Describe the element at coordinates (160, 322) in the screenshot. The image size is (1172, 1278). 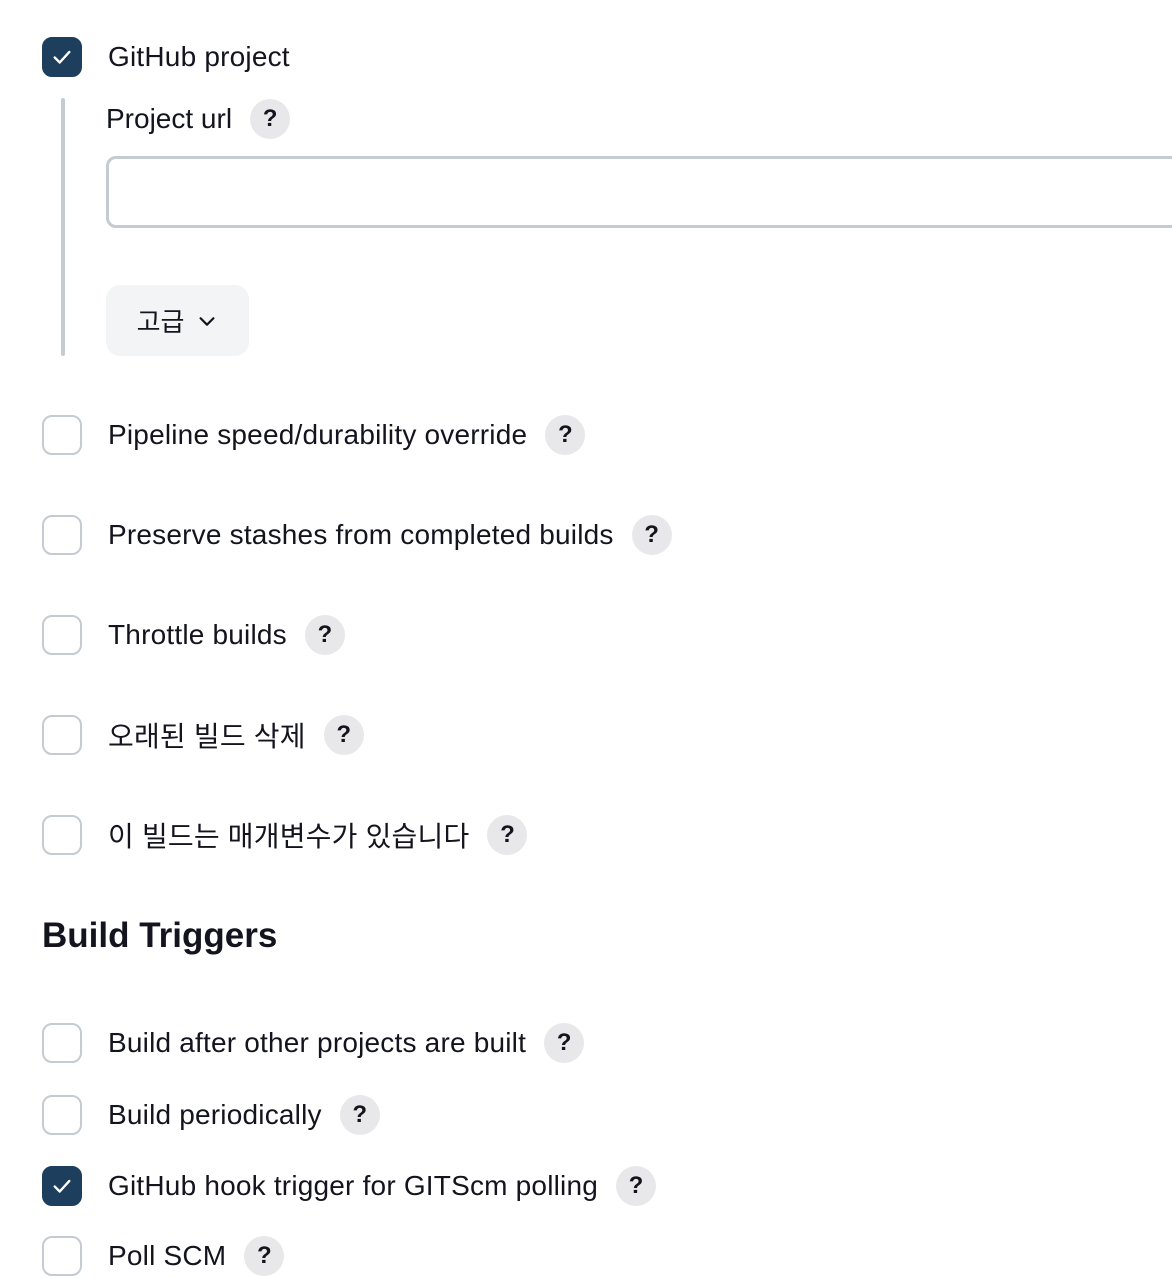
I see `advanced-button-label: 고급` at that location.